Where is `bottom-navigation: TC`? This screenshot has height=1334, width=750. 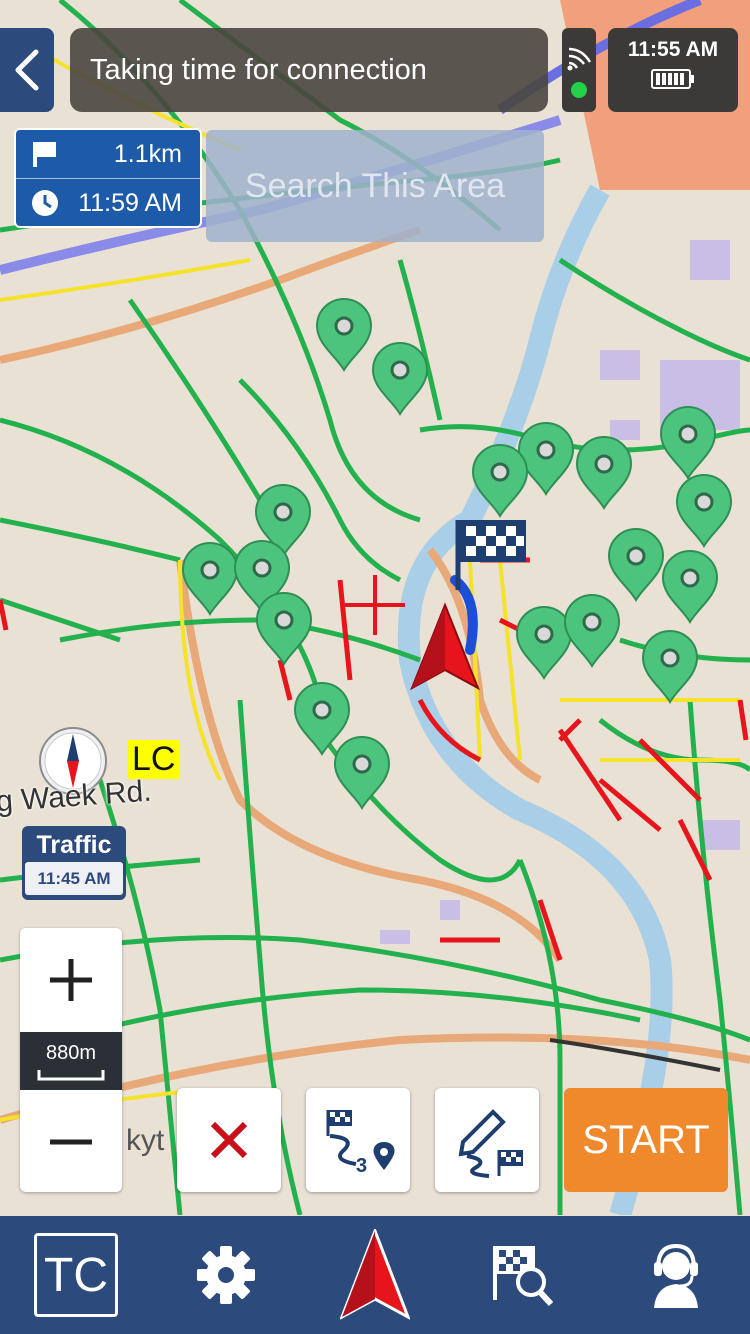 bottom-navigation: TC is located at coordinates (375, 1275).